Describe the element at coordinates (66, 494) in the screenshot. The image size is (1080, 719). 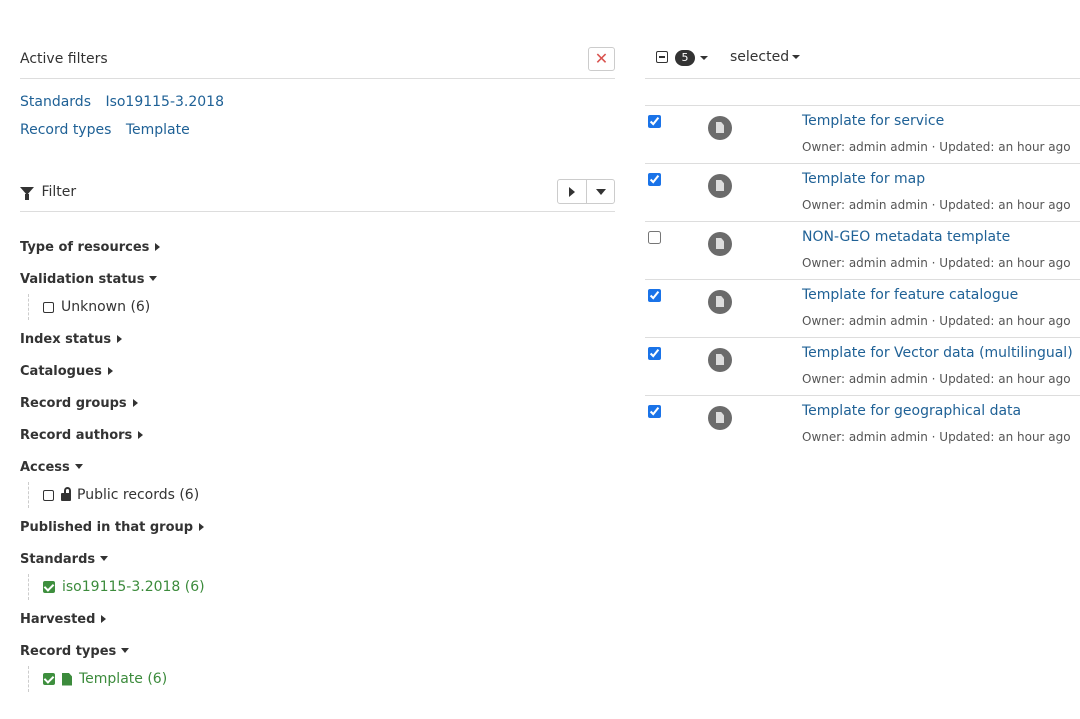
I see `unlock-icon` at that location.